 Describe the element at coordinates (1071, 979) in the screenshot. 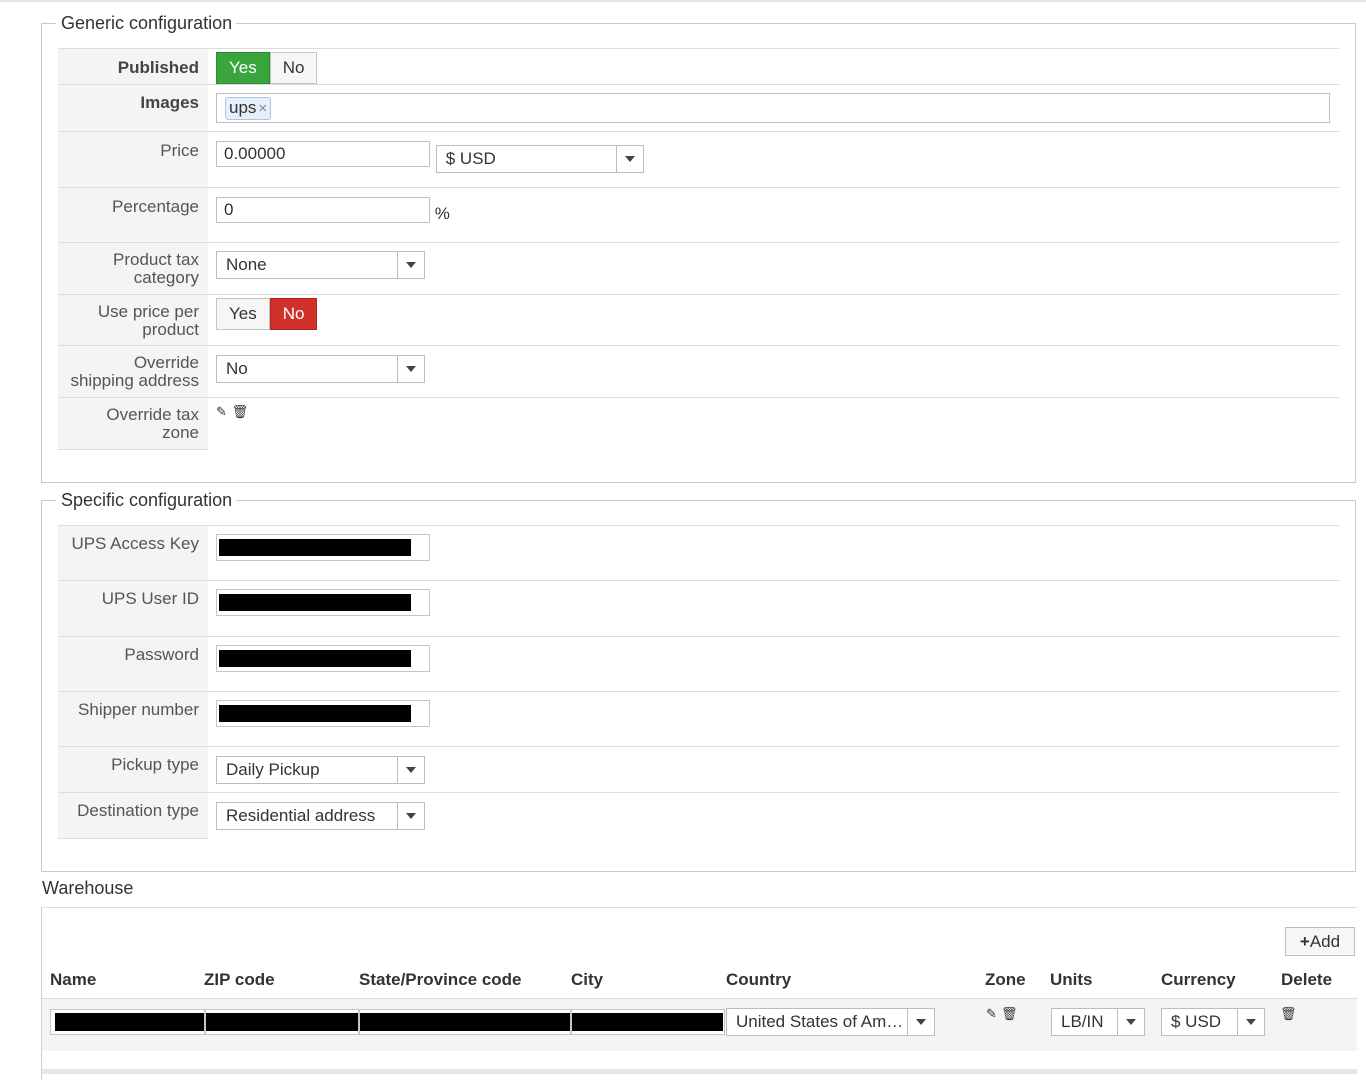

I see `column-header-units: Units` at that location.